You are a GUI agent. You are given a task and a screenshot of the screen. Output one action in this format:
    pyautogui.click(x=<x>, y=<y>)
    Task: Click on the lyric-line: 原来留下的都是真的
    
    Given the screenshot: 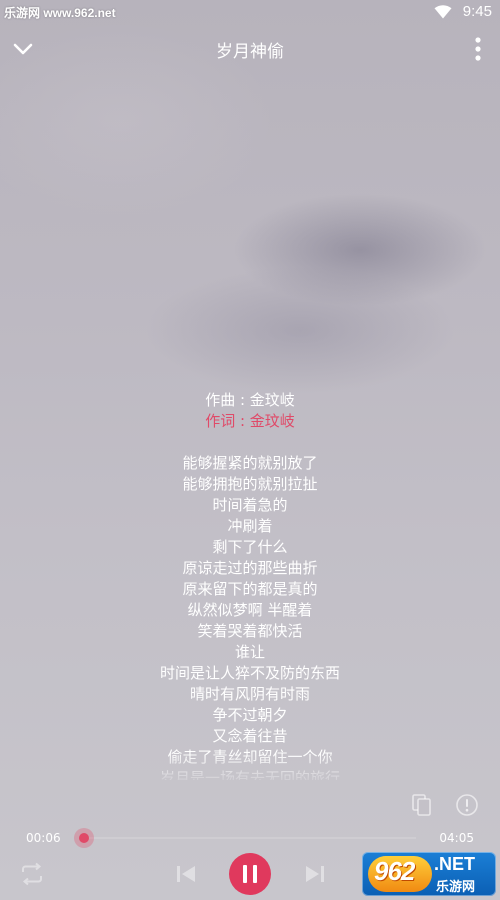 What is the action you would take?
    pyautogui.click(x=250, y=589)
    